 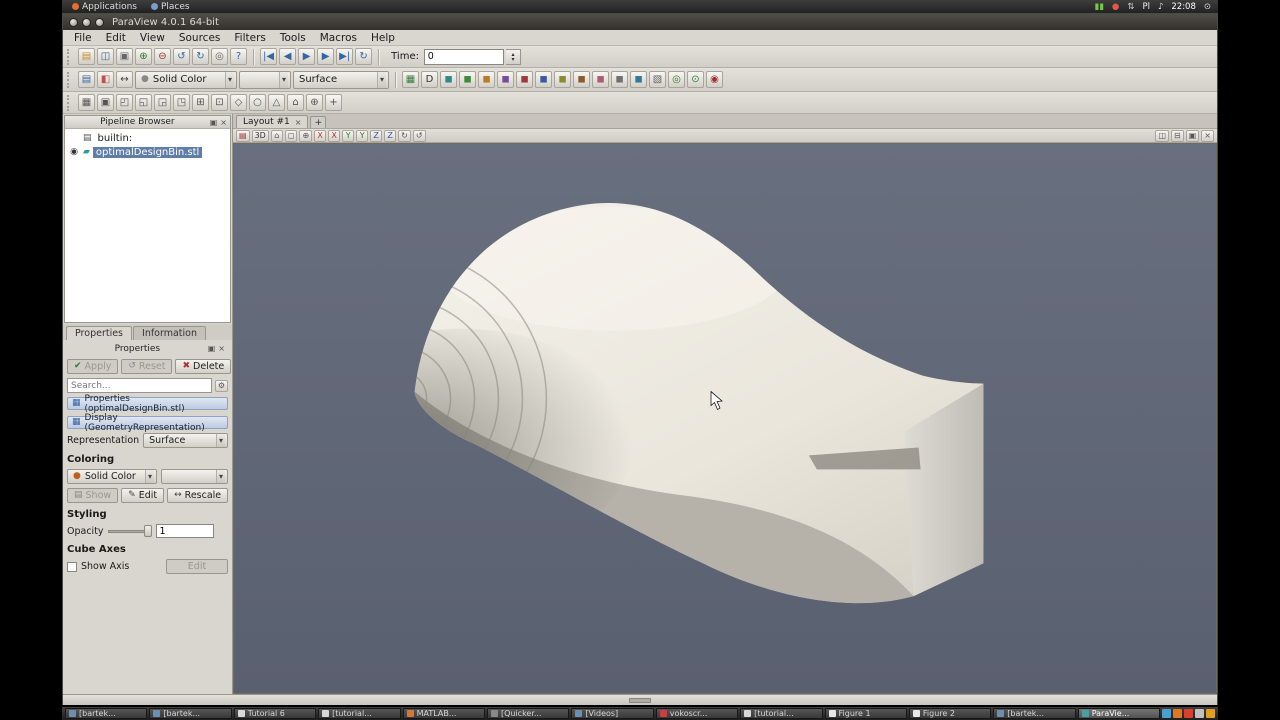 I want to click on glyph-filter-icon: ◼, so click(x=562, y=79).